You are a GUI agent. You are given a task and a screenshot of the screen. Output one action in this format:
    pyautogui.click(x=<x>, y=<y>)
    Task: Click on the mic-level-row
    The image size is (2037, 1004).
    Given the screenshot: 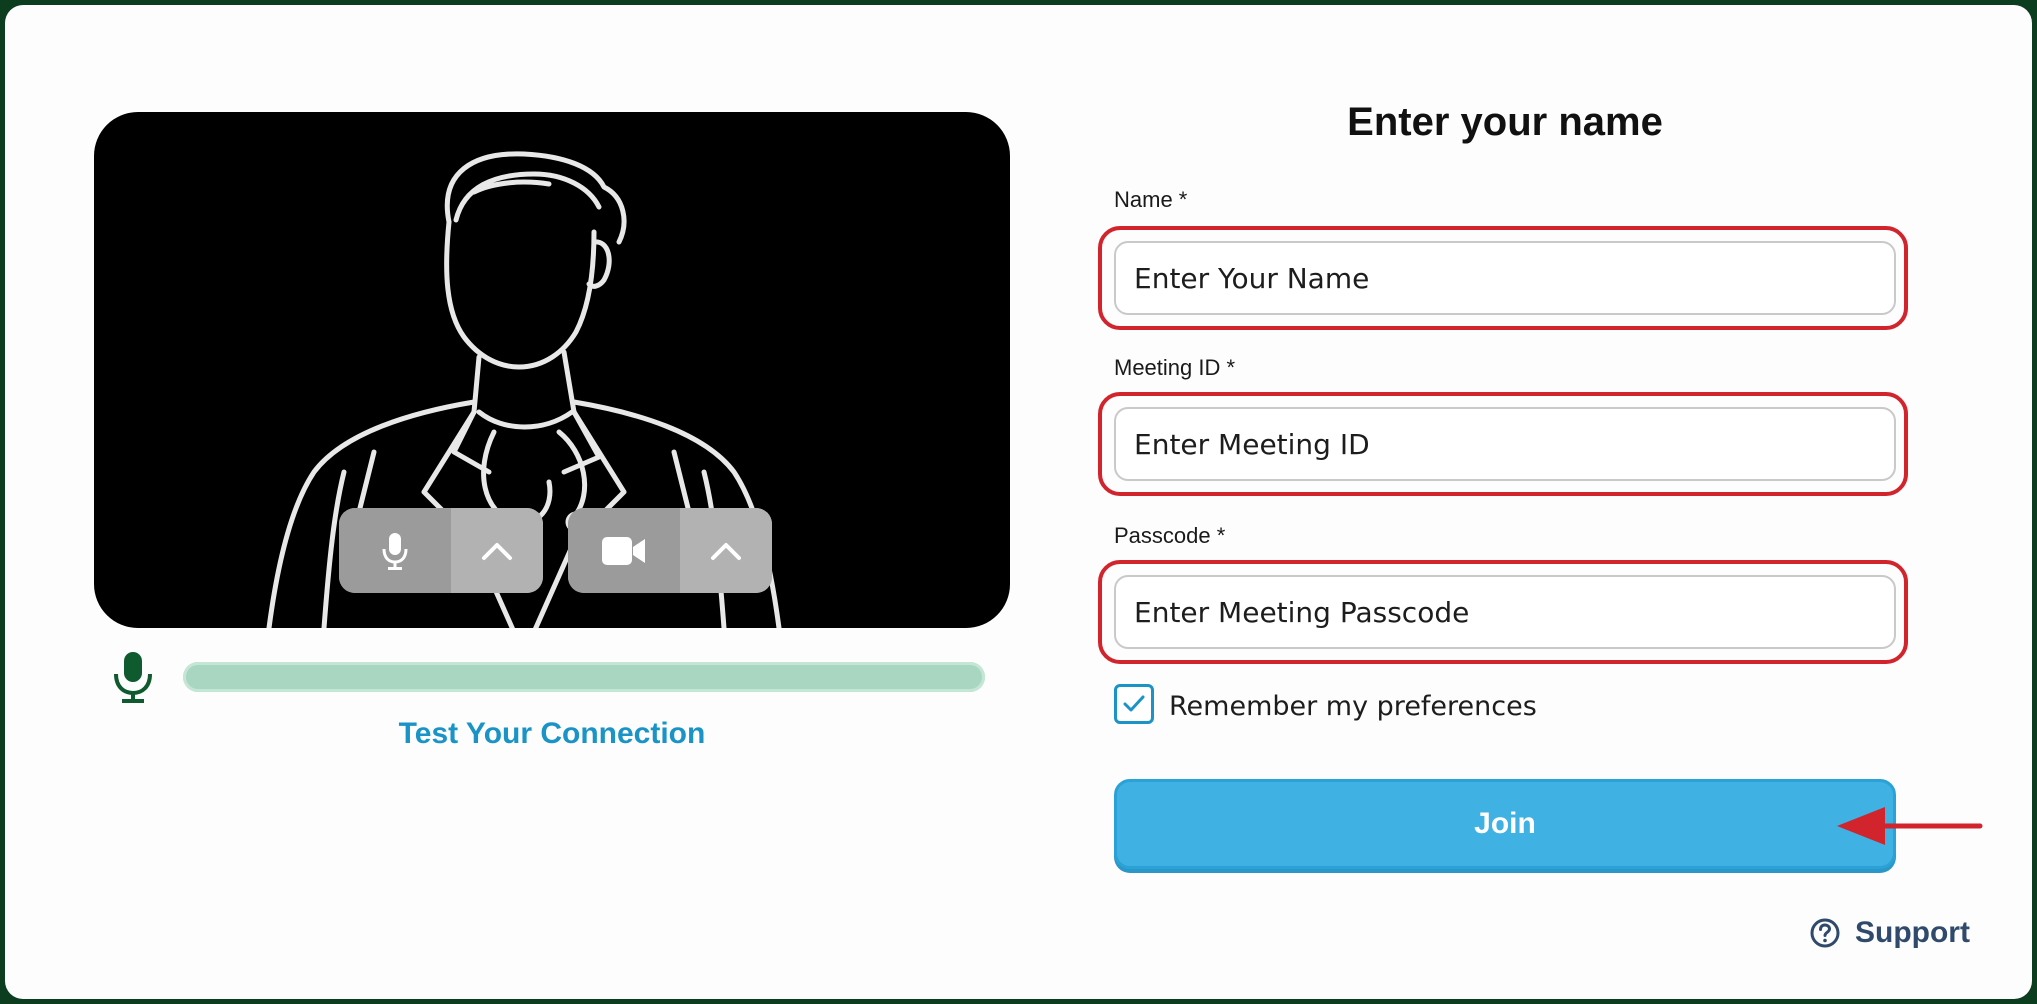 What is the action you would take?
    pyautogui.click(x=549, y=677)
    